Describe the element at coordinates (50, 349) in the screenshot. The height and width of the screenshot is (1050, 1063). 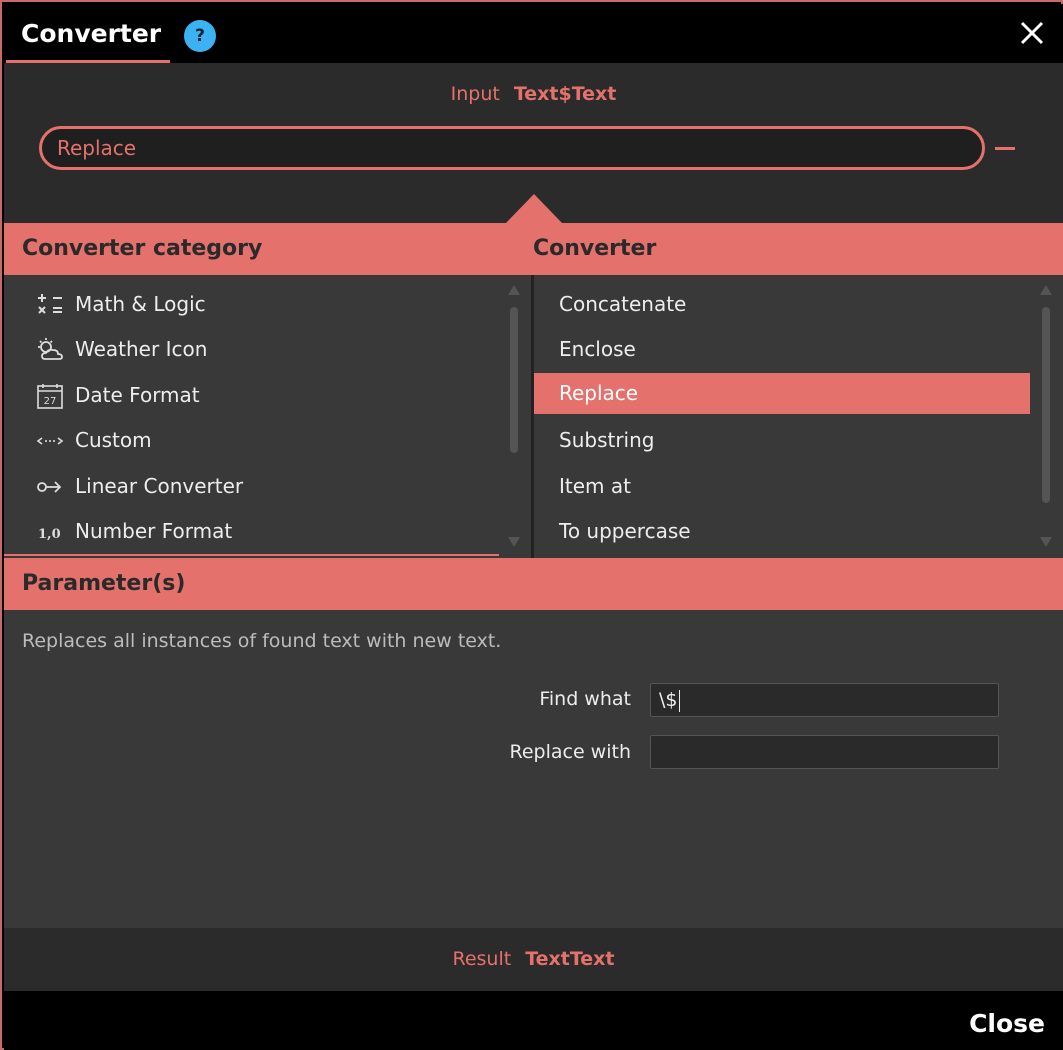
I see `weather-icon` at that location.